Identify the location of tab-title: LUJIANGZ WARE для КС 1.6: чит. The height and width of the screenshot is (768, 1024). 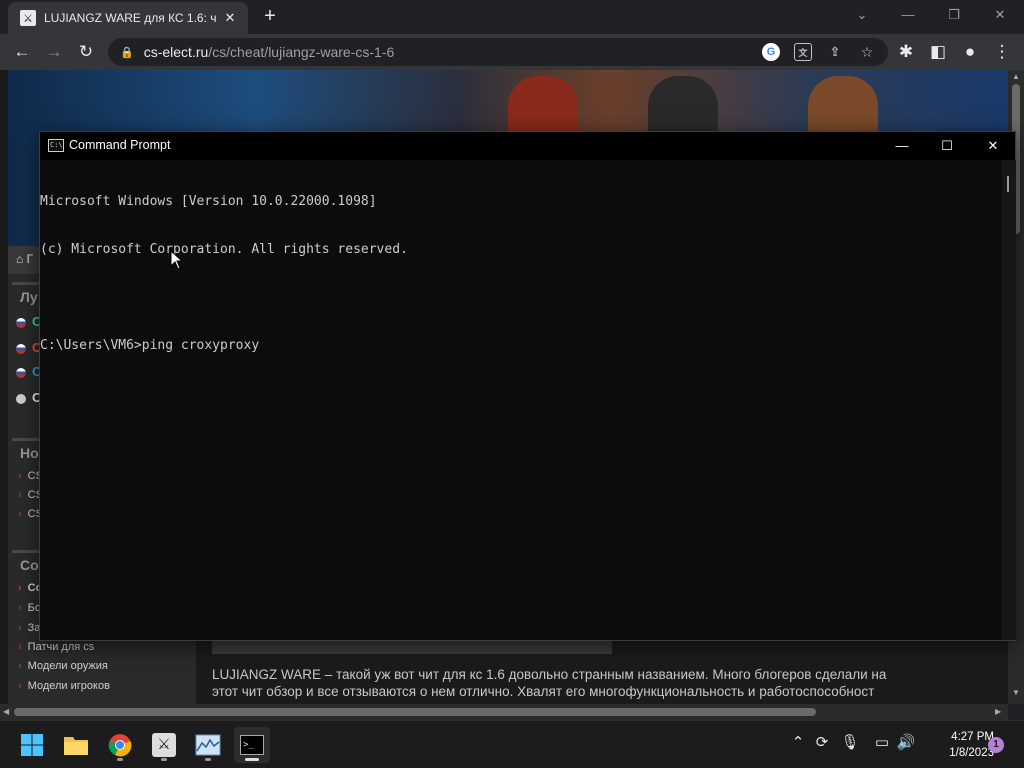
(130, 18).